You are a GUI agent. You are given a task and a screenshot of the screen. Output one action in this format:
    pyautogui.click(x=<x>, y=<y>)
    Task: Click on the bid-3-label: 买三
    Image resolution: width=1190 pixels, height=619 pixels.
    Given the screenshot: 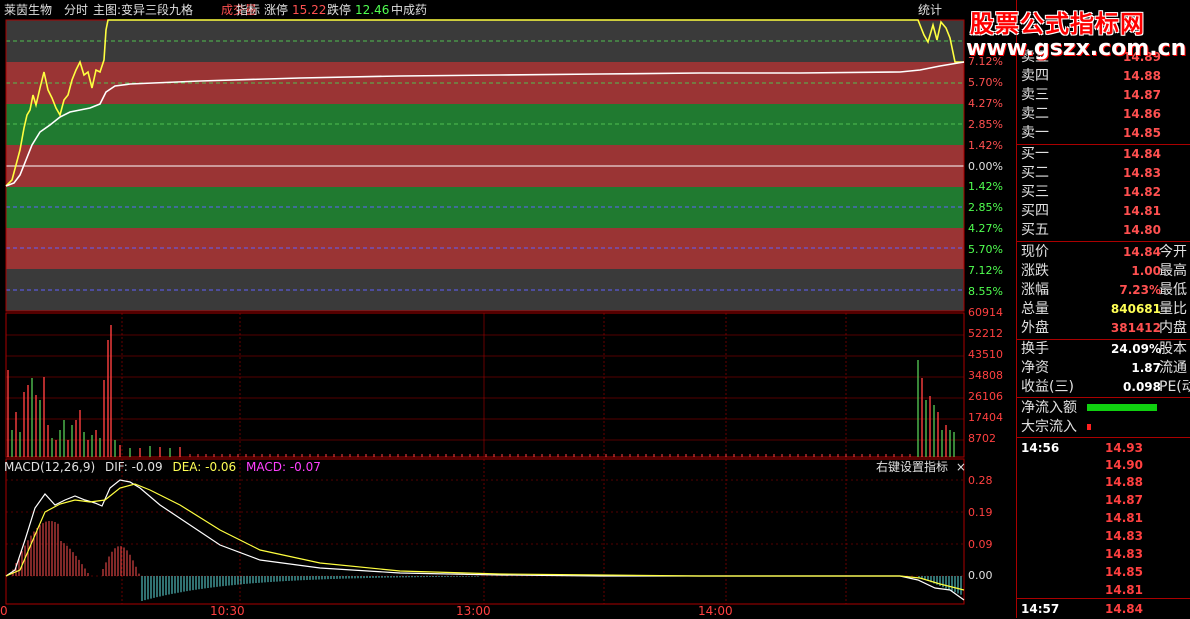 What is the action you would take?
    pyautogui.click(x=1035, y=192)
    